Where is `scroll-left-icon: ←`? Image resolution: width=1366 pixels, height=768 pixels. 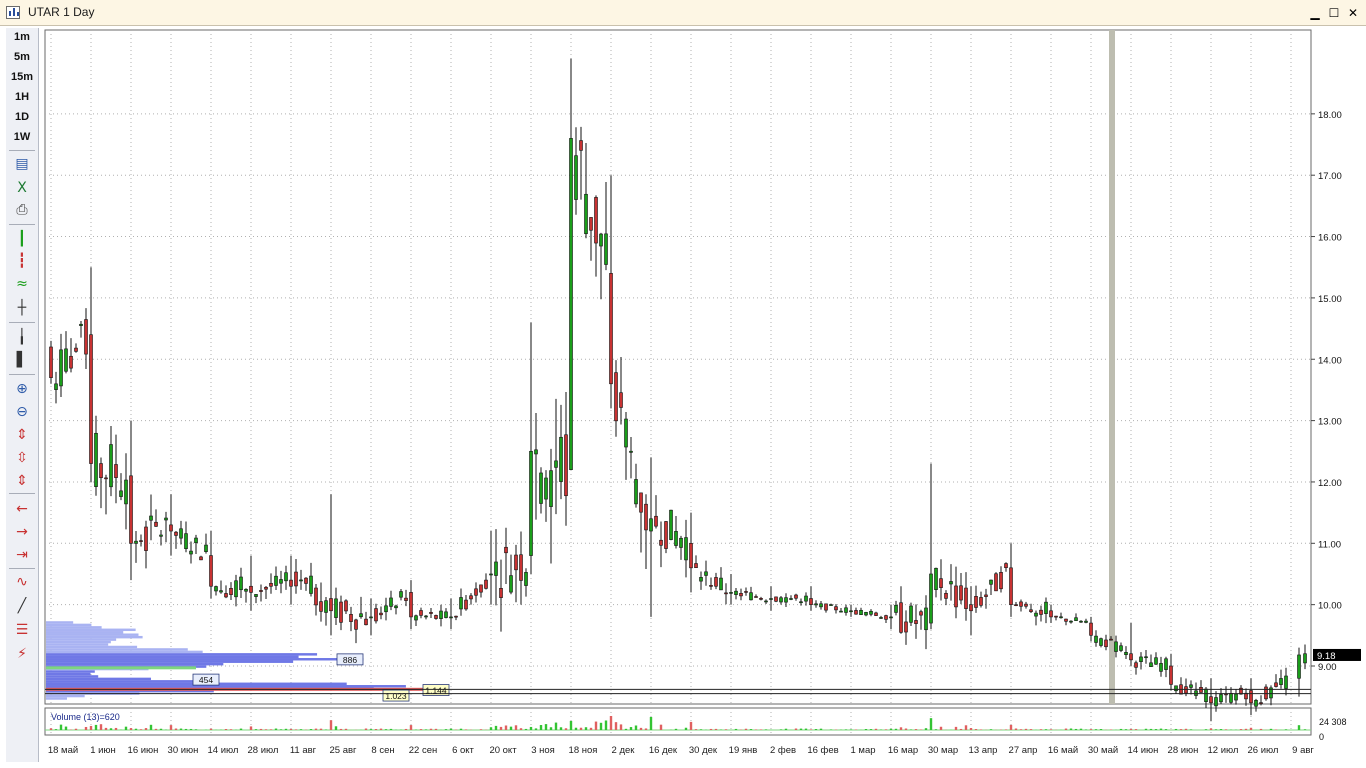
scroll-left-icon: ← is located at coordinates (22, 509).